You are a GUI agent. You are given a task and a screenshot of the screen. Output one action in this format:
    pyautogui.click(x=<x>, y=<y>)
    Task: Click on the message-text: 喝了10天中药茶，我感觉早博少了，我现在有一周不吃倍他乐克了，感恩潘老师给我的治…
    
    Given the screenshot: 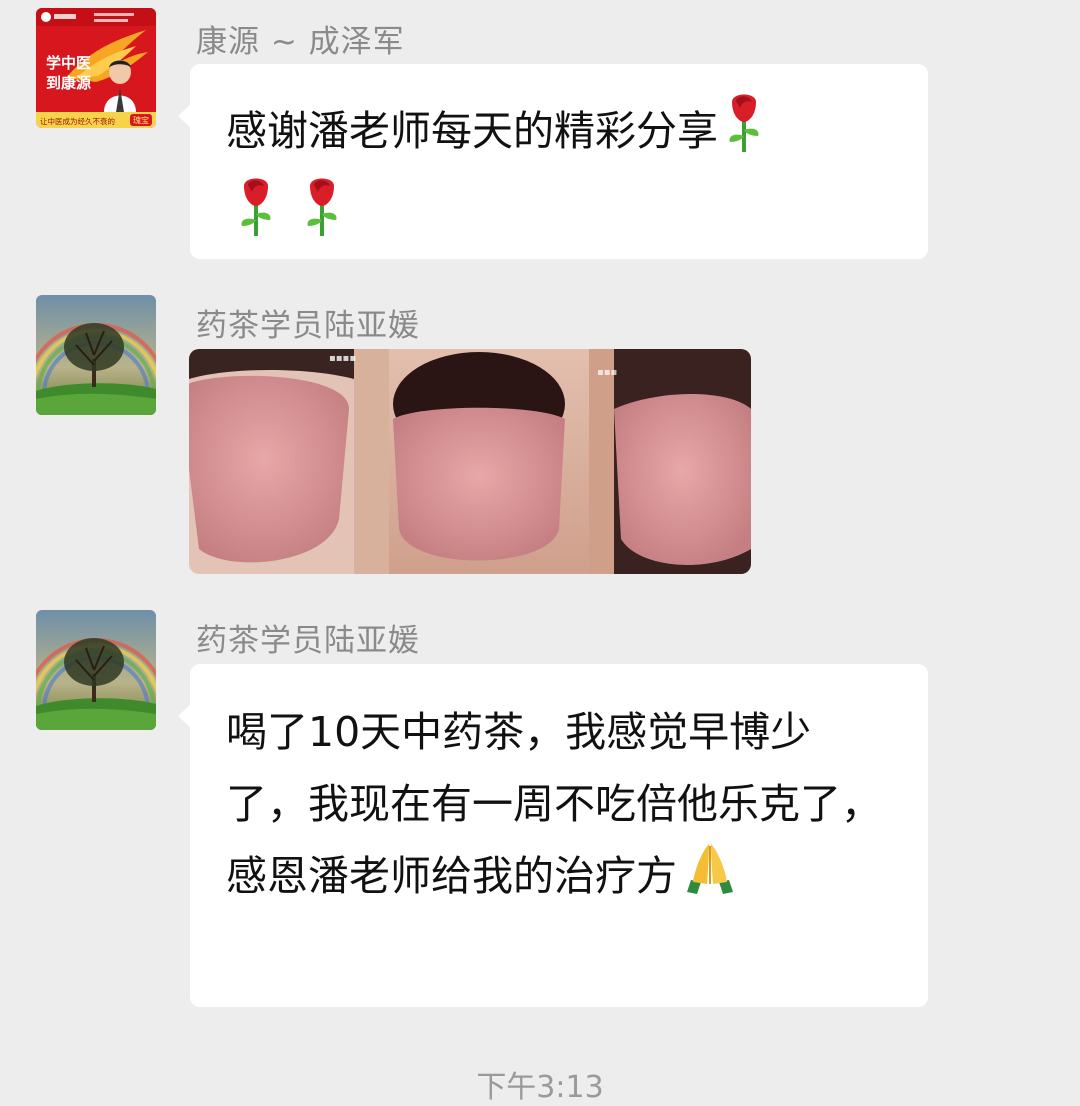 What is the action you would take?
    pyautogui.click(x=554, y=804)
    